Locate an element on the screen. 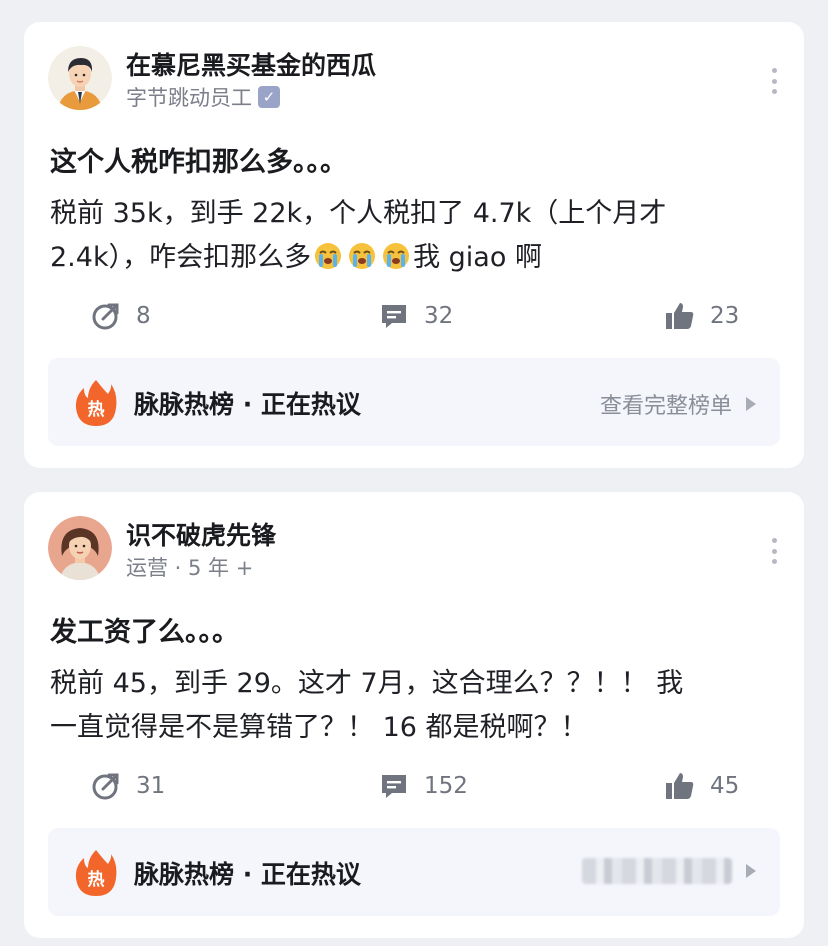 This screenshot has width=828, height=946. like-count: 45 is located at coordinates (725, 786).